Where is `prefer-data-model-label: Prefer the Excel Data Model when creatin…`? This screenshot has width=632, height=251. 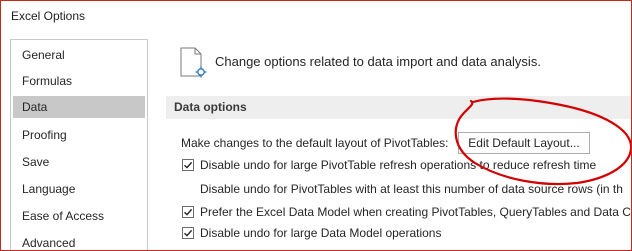 prefer-data-model-label: Prefer the Excel Data Model when creatin… is located at coordinates (415, 212).